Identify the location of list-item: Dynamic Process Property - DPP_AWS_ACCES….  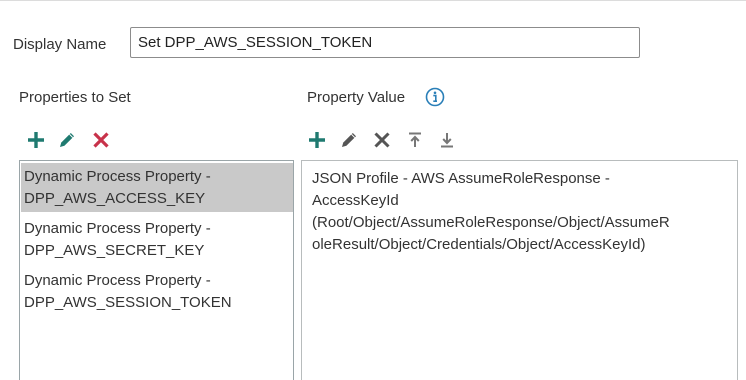
(157, 187).